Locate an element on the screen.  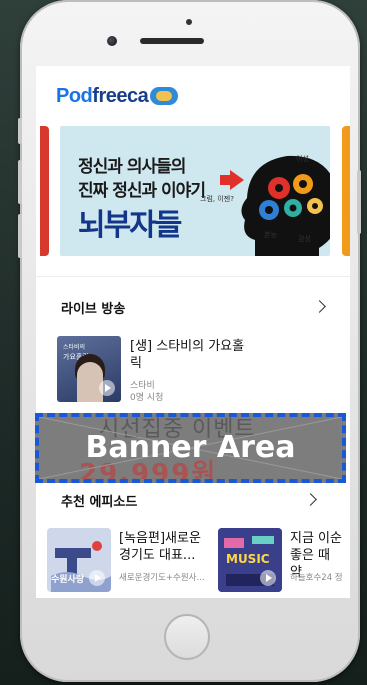
live-thumbnail: 스타비의 가요홀릭 is located at coordinates (89, 369).